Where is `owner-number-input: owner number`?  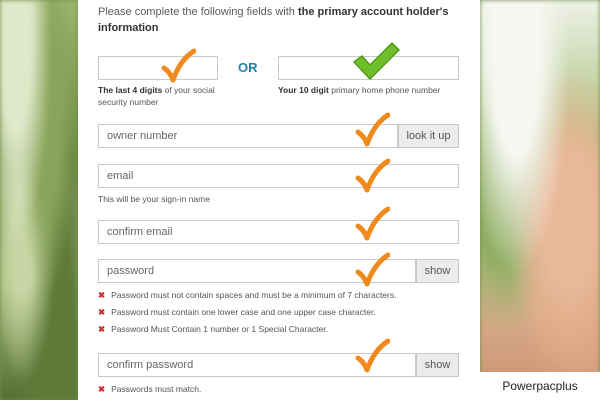
owner-number-input: owner number is located at coordinates (248, 136).